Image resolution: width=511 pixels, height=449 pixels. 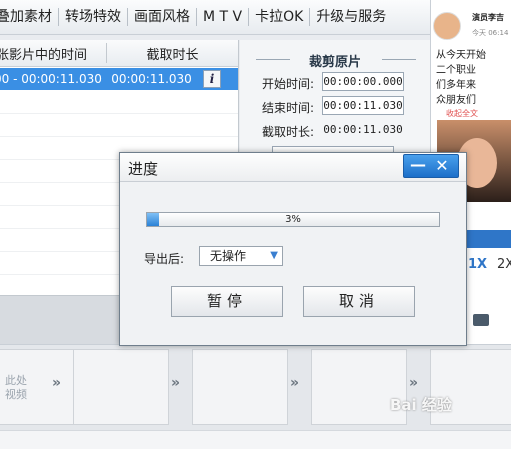 I want to click on row-duration: 00:00:11.030, so click(x=151, y=79).